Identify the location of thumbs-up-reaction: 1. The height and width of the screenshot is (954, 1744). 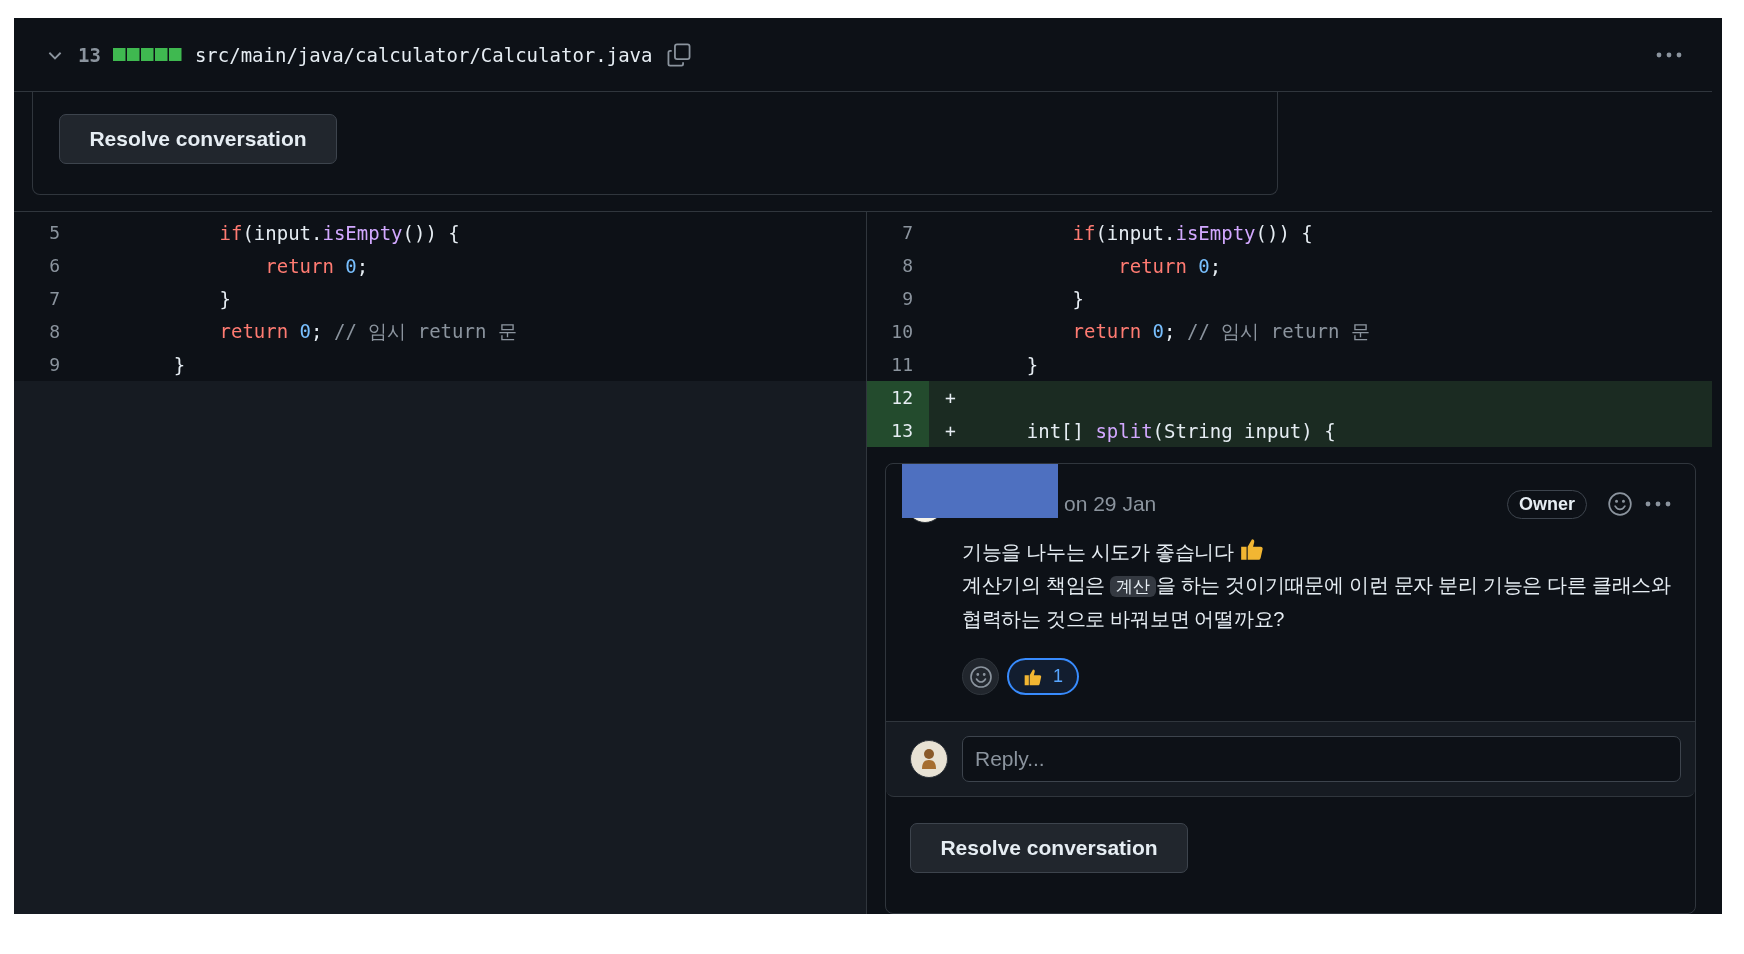
(1043, 676).